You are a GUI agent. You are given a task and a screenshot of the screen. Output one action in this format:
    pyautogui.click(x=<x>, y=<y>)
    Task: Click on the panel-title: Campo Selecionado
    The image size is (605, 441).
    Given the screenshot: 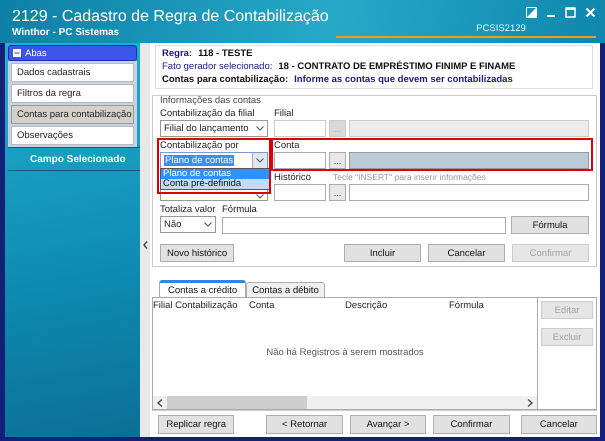 What is the action you would take?
    pyautogui.click(x=74, y=159)
    